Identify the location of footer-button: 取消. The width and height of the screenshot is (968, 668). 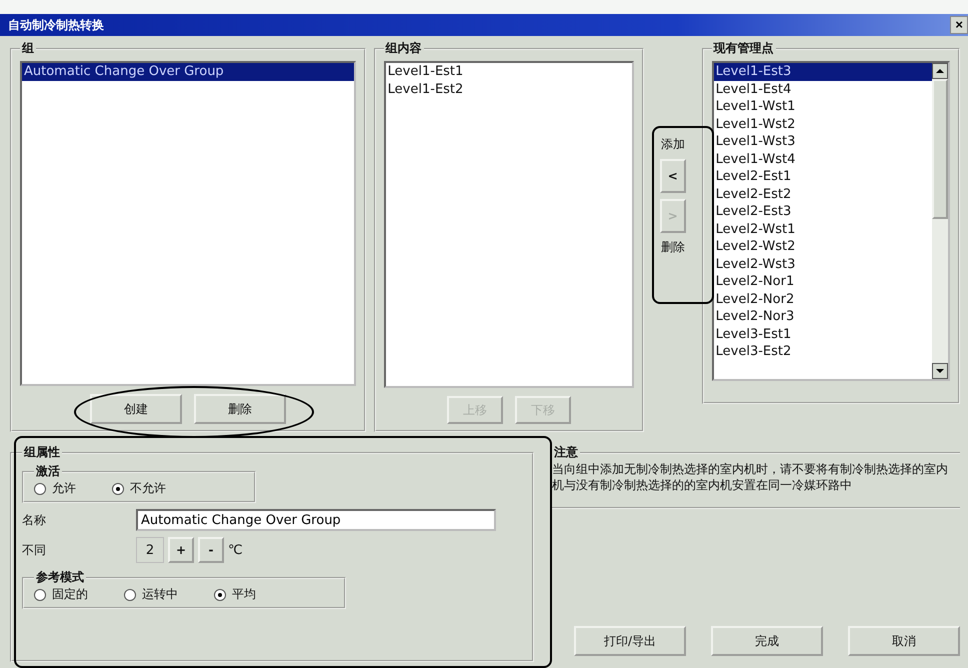
(904, 641).